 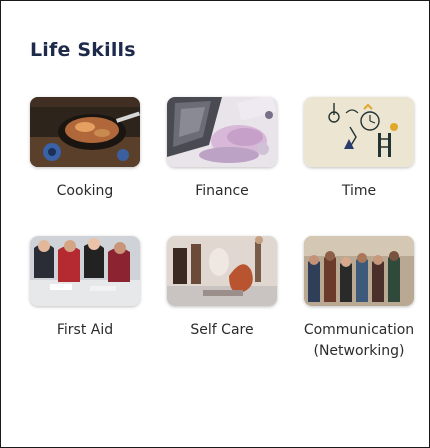 I want to click on skill-label-line2: (Networking), so click(x=359, y=351).